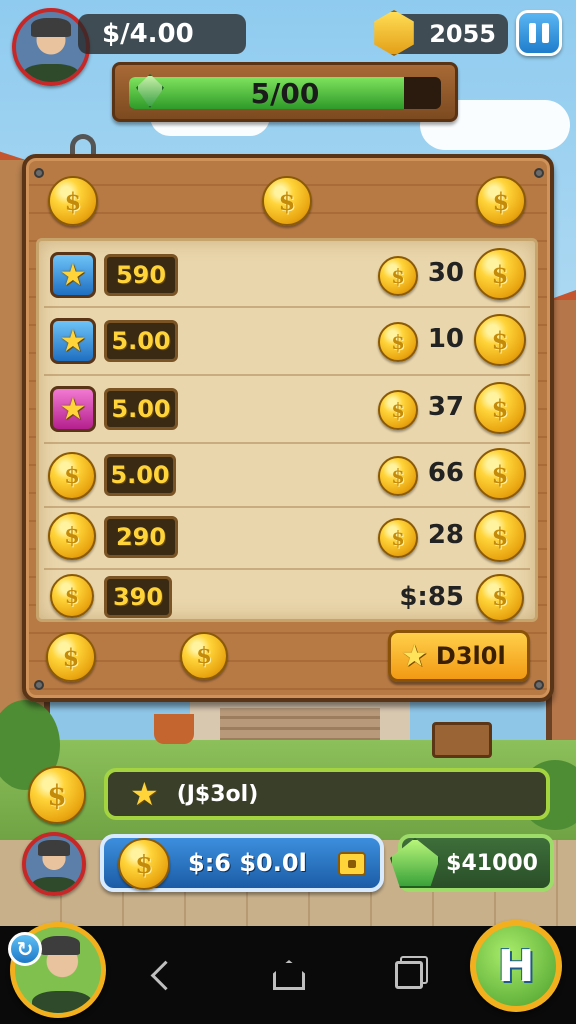  I want to click on price-tag: 290, so click(141, 537).